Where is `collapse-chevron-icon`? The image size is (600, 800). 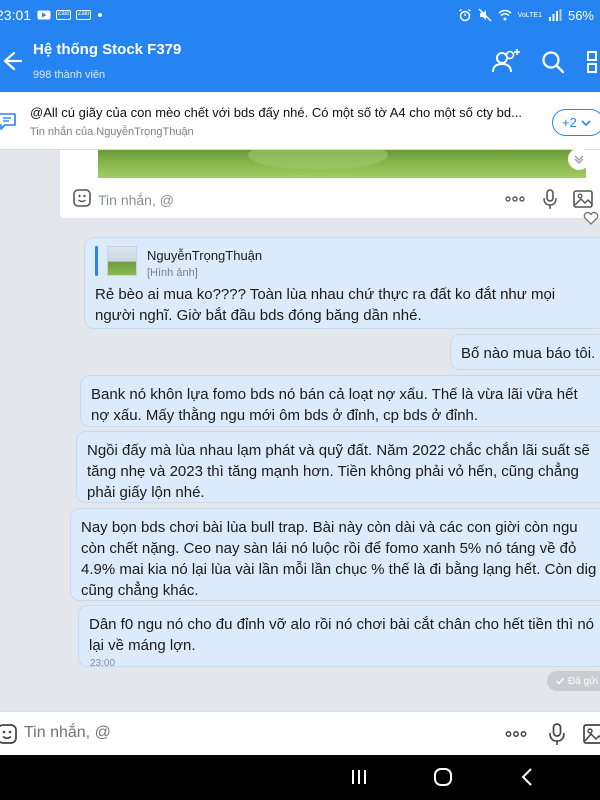 collapse-chevron-icon is located at coordinates (579, 159).